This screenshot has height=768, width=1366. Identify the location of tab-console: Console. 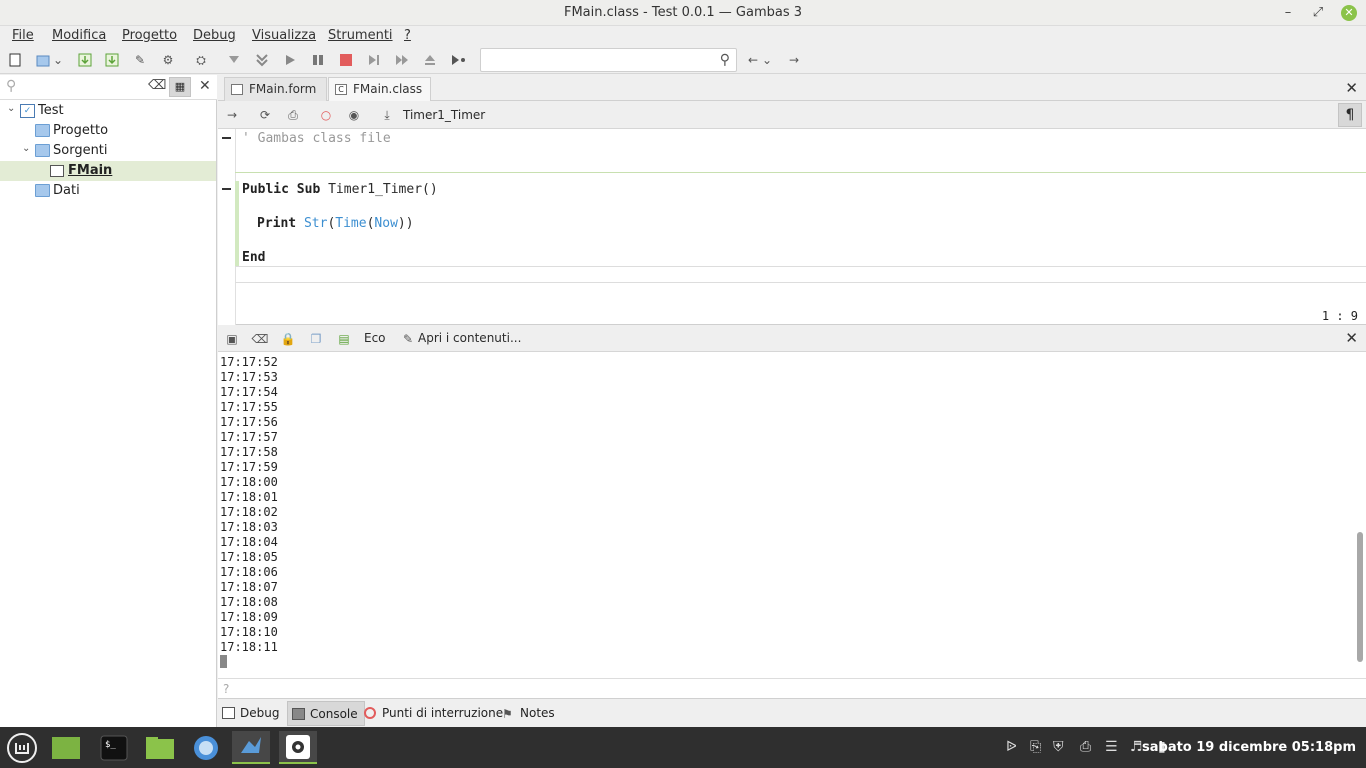
(326, 713).